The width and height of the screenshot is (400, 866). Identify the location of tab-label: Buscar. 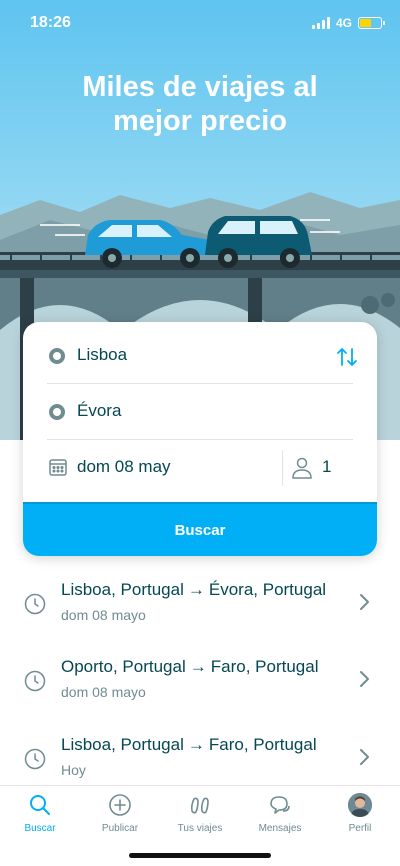
(40, 828).